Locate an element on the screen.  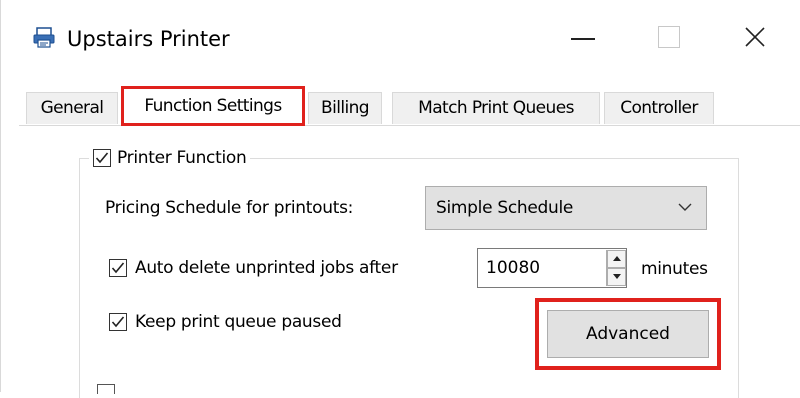
tab-controller: Controller is located at coordinates (659, 108).